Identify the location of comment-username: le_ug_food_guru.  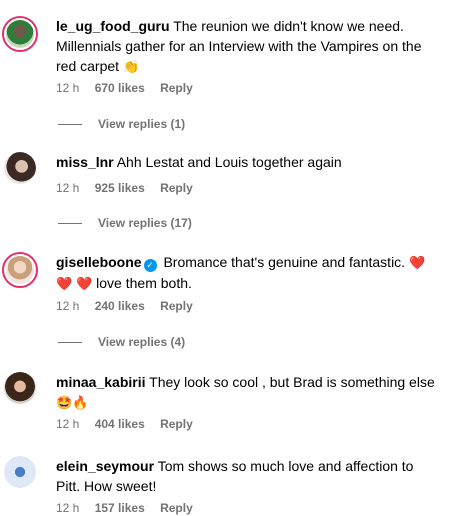
(113, 26).